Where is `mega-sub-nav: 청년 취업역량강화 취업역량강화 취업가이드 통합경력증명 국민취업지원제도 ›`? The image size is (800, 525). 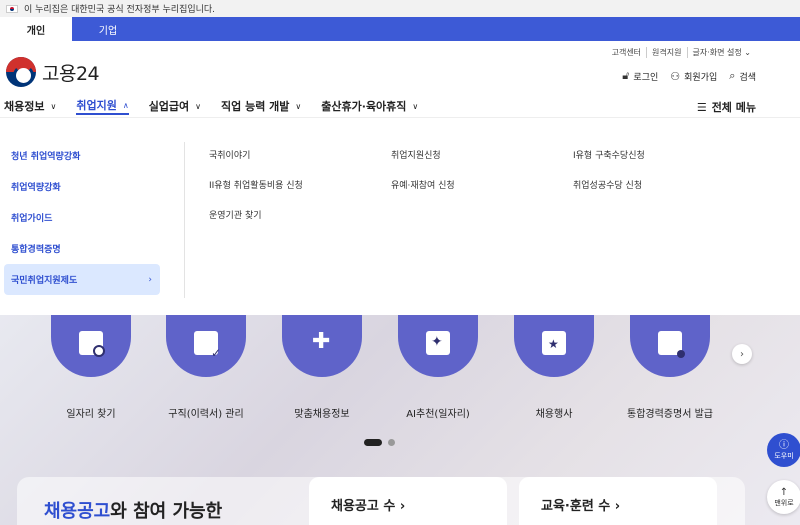
mega-sub-nav: 청년 취업역량강화 취업역량강화 취업가이드 통합경력증명 국민취업지원제도 › is located at coordinates (82, 217).